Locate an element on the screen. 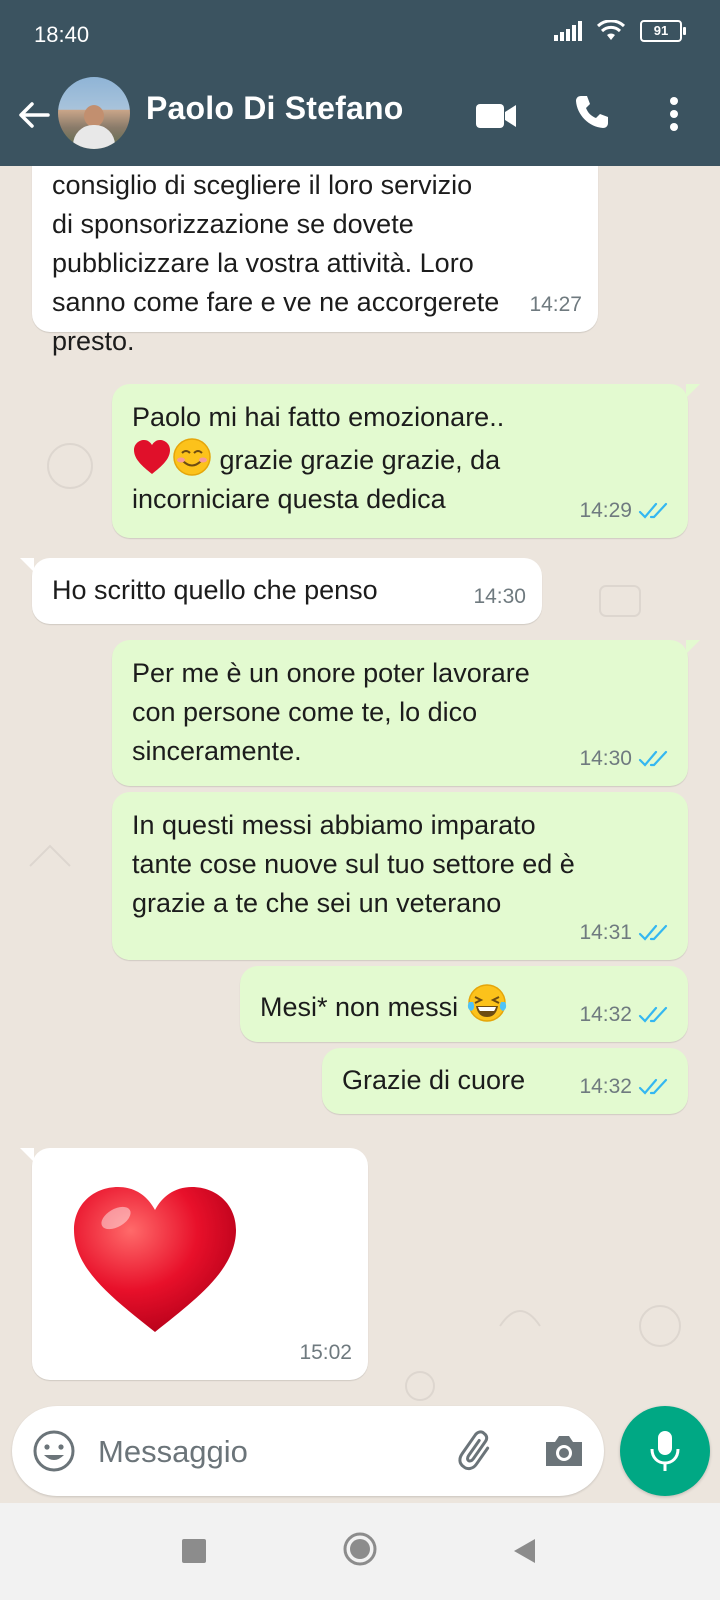  message-time: 15:02 is located at coordinates (325, 1352).